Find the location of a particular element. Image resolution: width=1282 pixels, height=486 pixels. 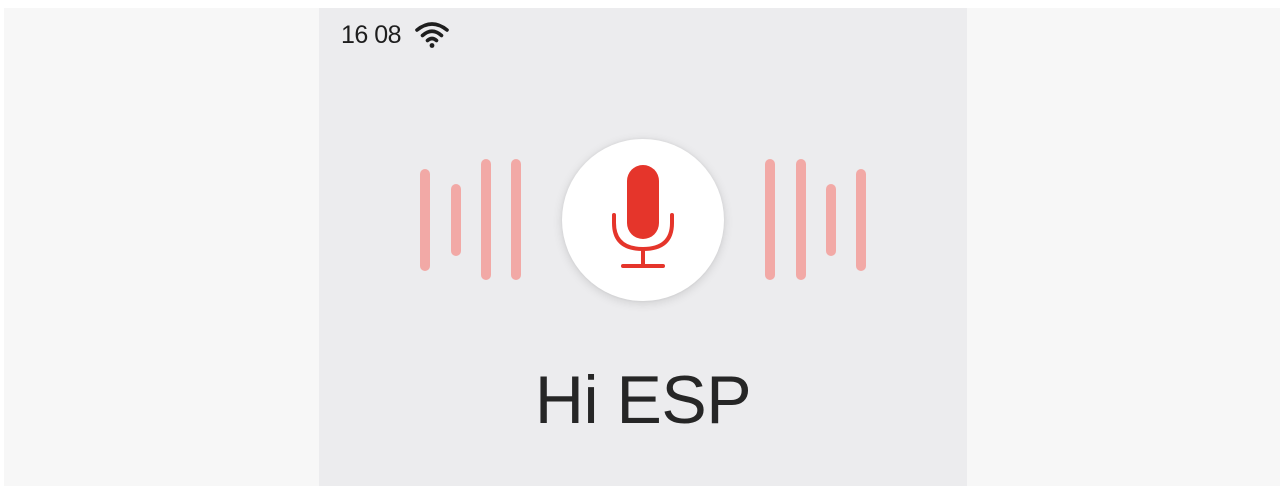

status-bar: 16 08 is located at coordinates (395, 35).